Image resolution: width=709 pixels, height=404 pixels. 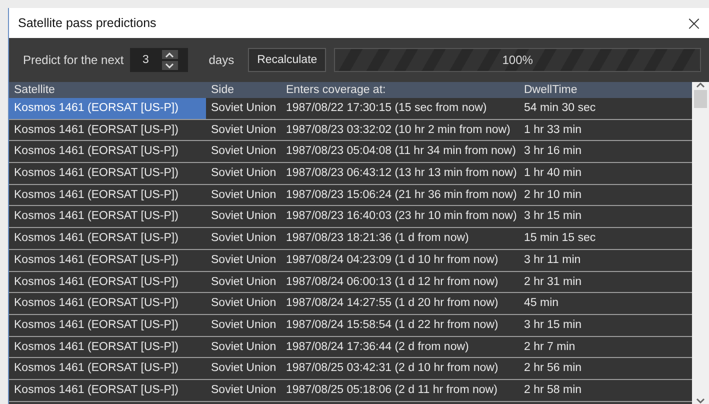 What do you see at coordinates (553, 130) in the screenshot?
I see `table-cell-text: 1 hr 33 min` at bounding box center [553, 130].